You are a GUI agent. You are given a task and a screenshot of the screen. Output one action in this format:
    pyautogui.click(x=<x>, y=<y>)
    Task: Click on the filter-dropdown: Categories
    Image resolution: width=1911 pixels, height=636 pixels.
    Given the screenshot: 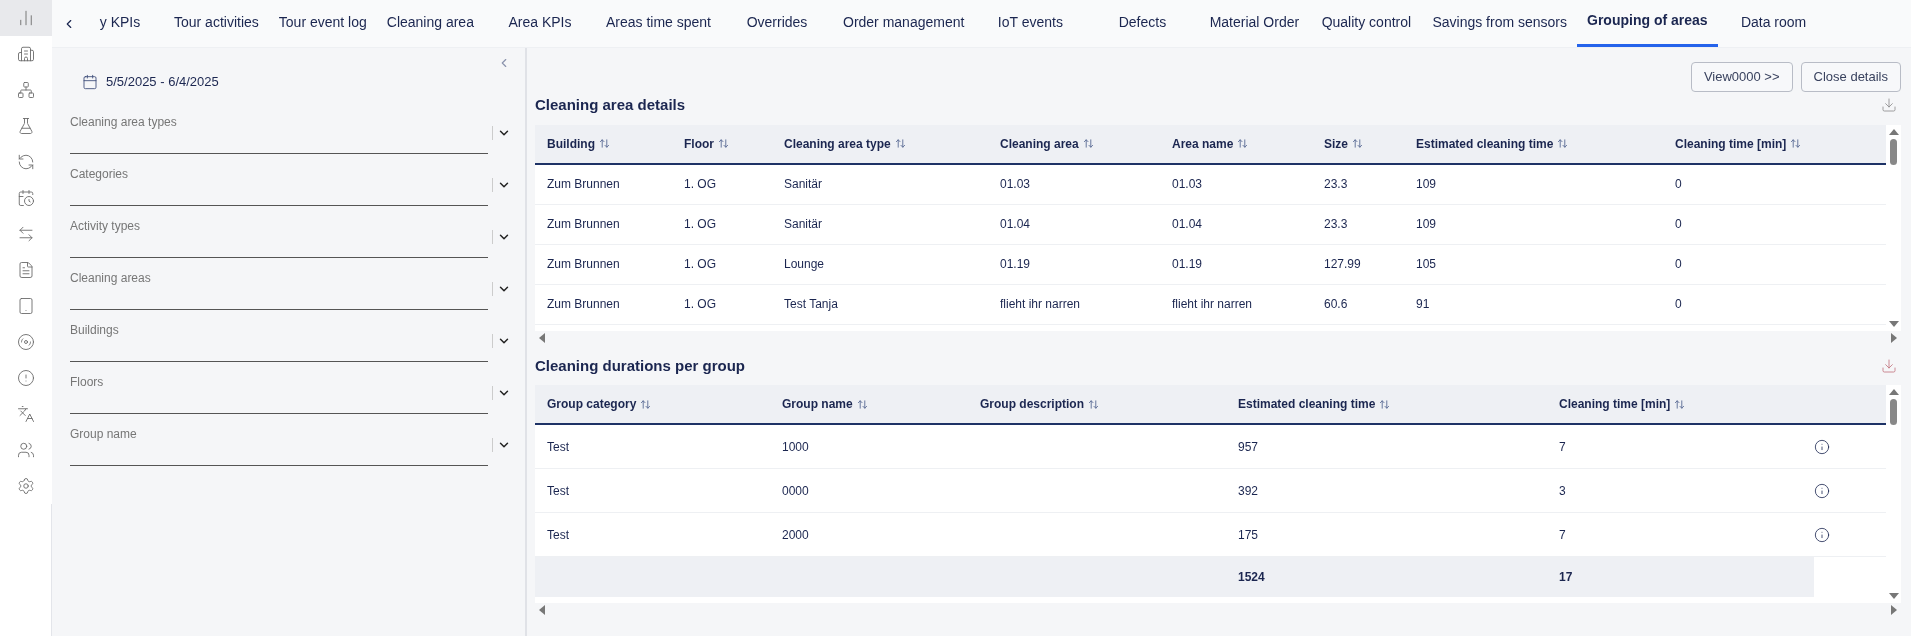 What is the action you would take?
    pyautogui.click(x=279, y=183)
    